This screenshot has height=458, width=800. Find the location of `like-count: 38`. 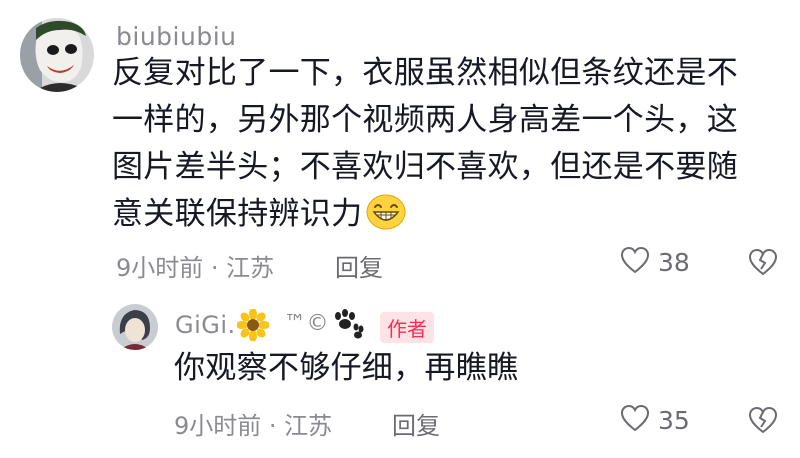

like-count: 38 is located at coordinates (674, 262).